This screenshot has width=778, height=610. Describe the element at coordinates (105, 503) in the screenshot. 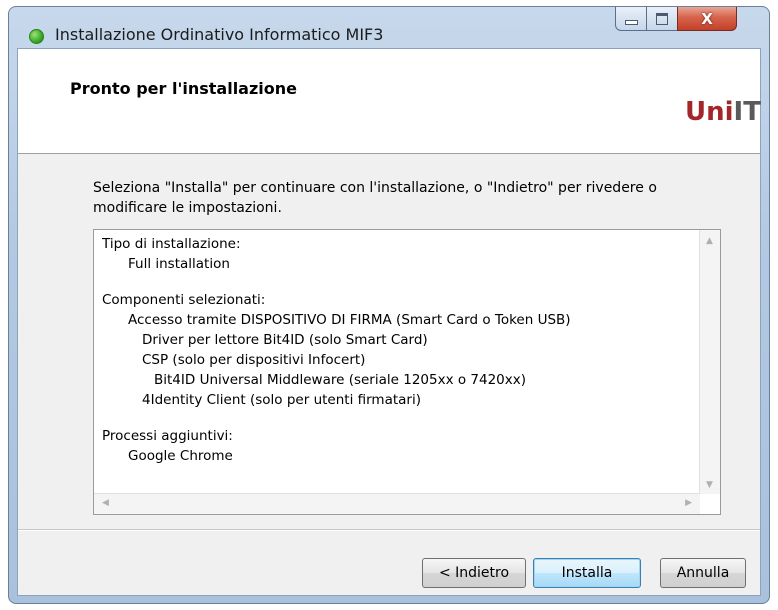

I see `scroll-left-icon: ◀` at that location.